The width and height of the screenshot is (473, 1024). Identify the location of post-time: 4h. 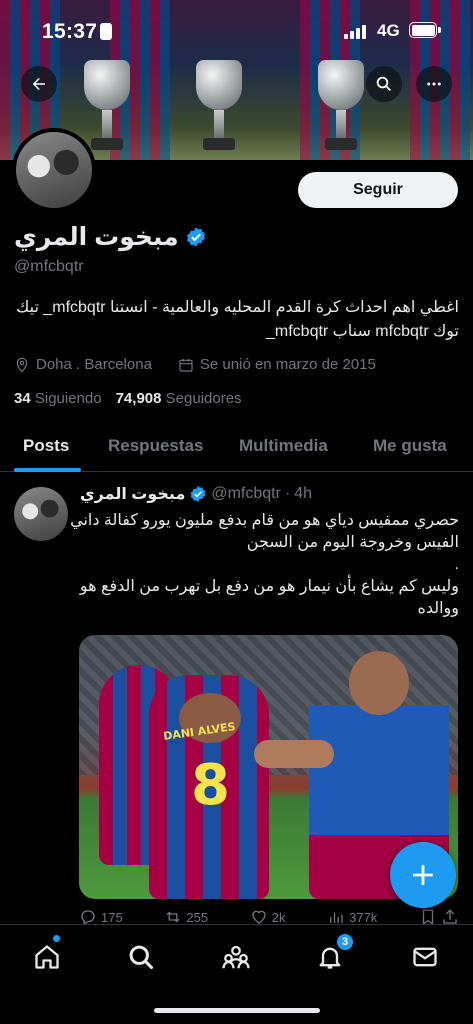
(303, 494).